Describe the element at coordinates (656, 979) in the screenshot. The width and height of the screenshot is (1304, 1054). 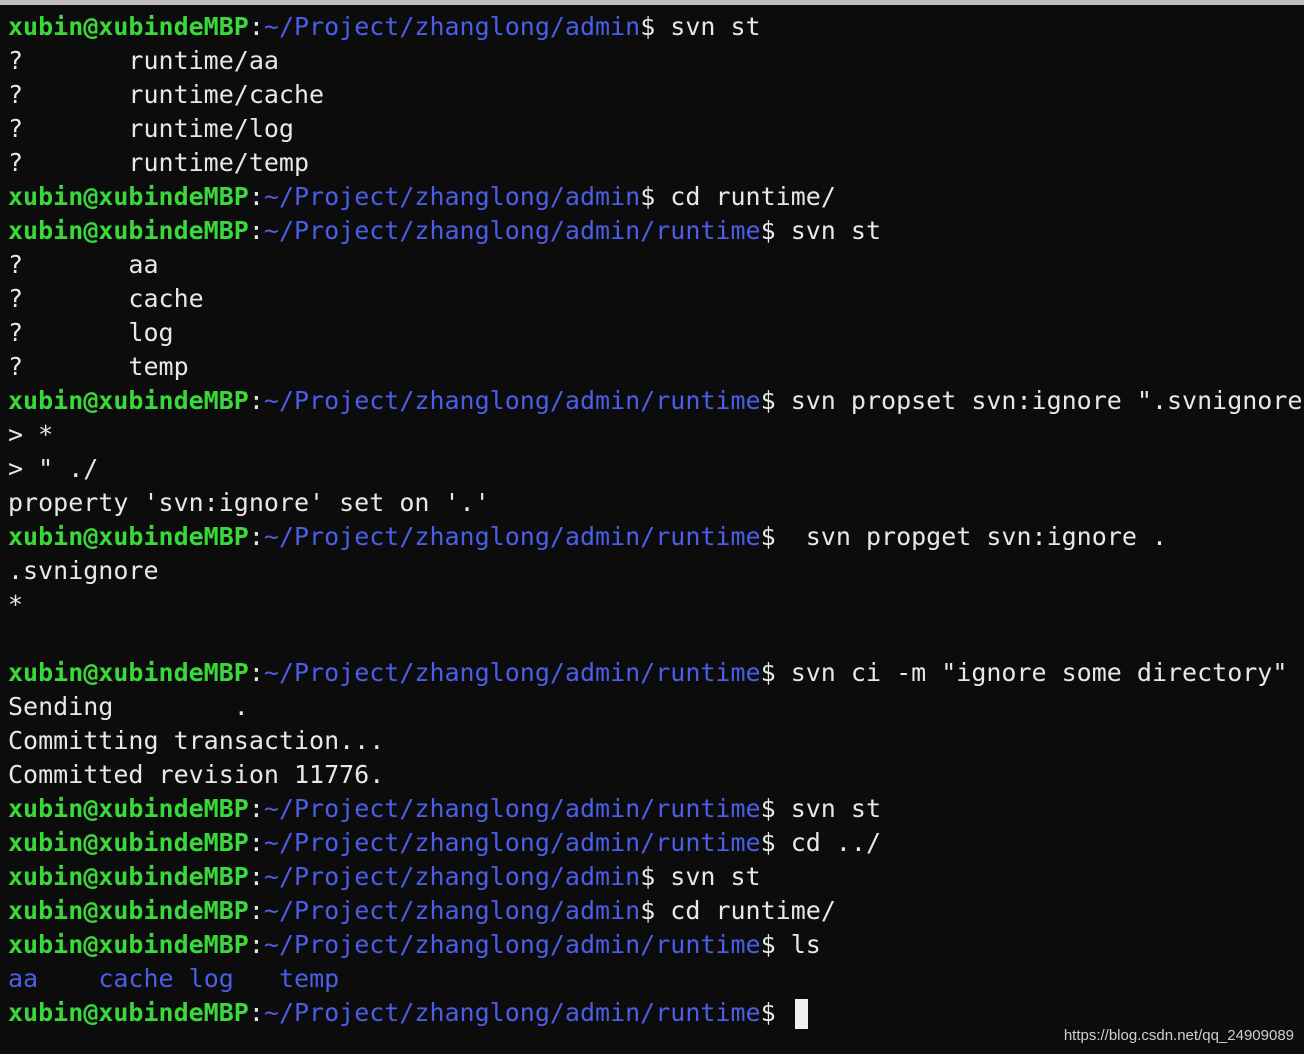
I see `ls-output-line: aa cache log temp` at that location.